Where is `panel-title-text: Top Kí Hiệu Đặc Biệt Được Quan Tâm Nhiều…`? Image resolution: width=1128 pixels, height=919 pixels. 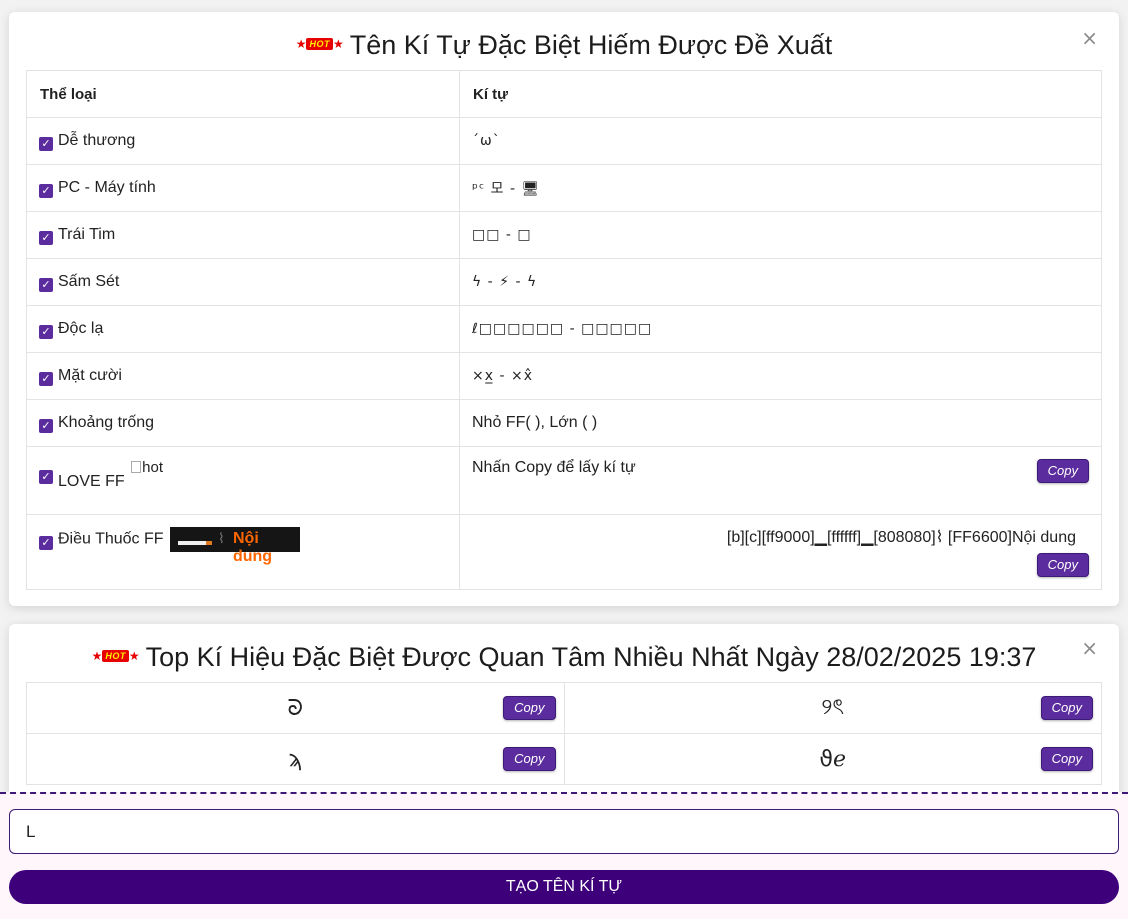
panel-title-text: Top Kí Hiệu Đặc Biệt Được Quan Tâm Nhiều… is located at coordinates (591, 657).